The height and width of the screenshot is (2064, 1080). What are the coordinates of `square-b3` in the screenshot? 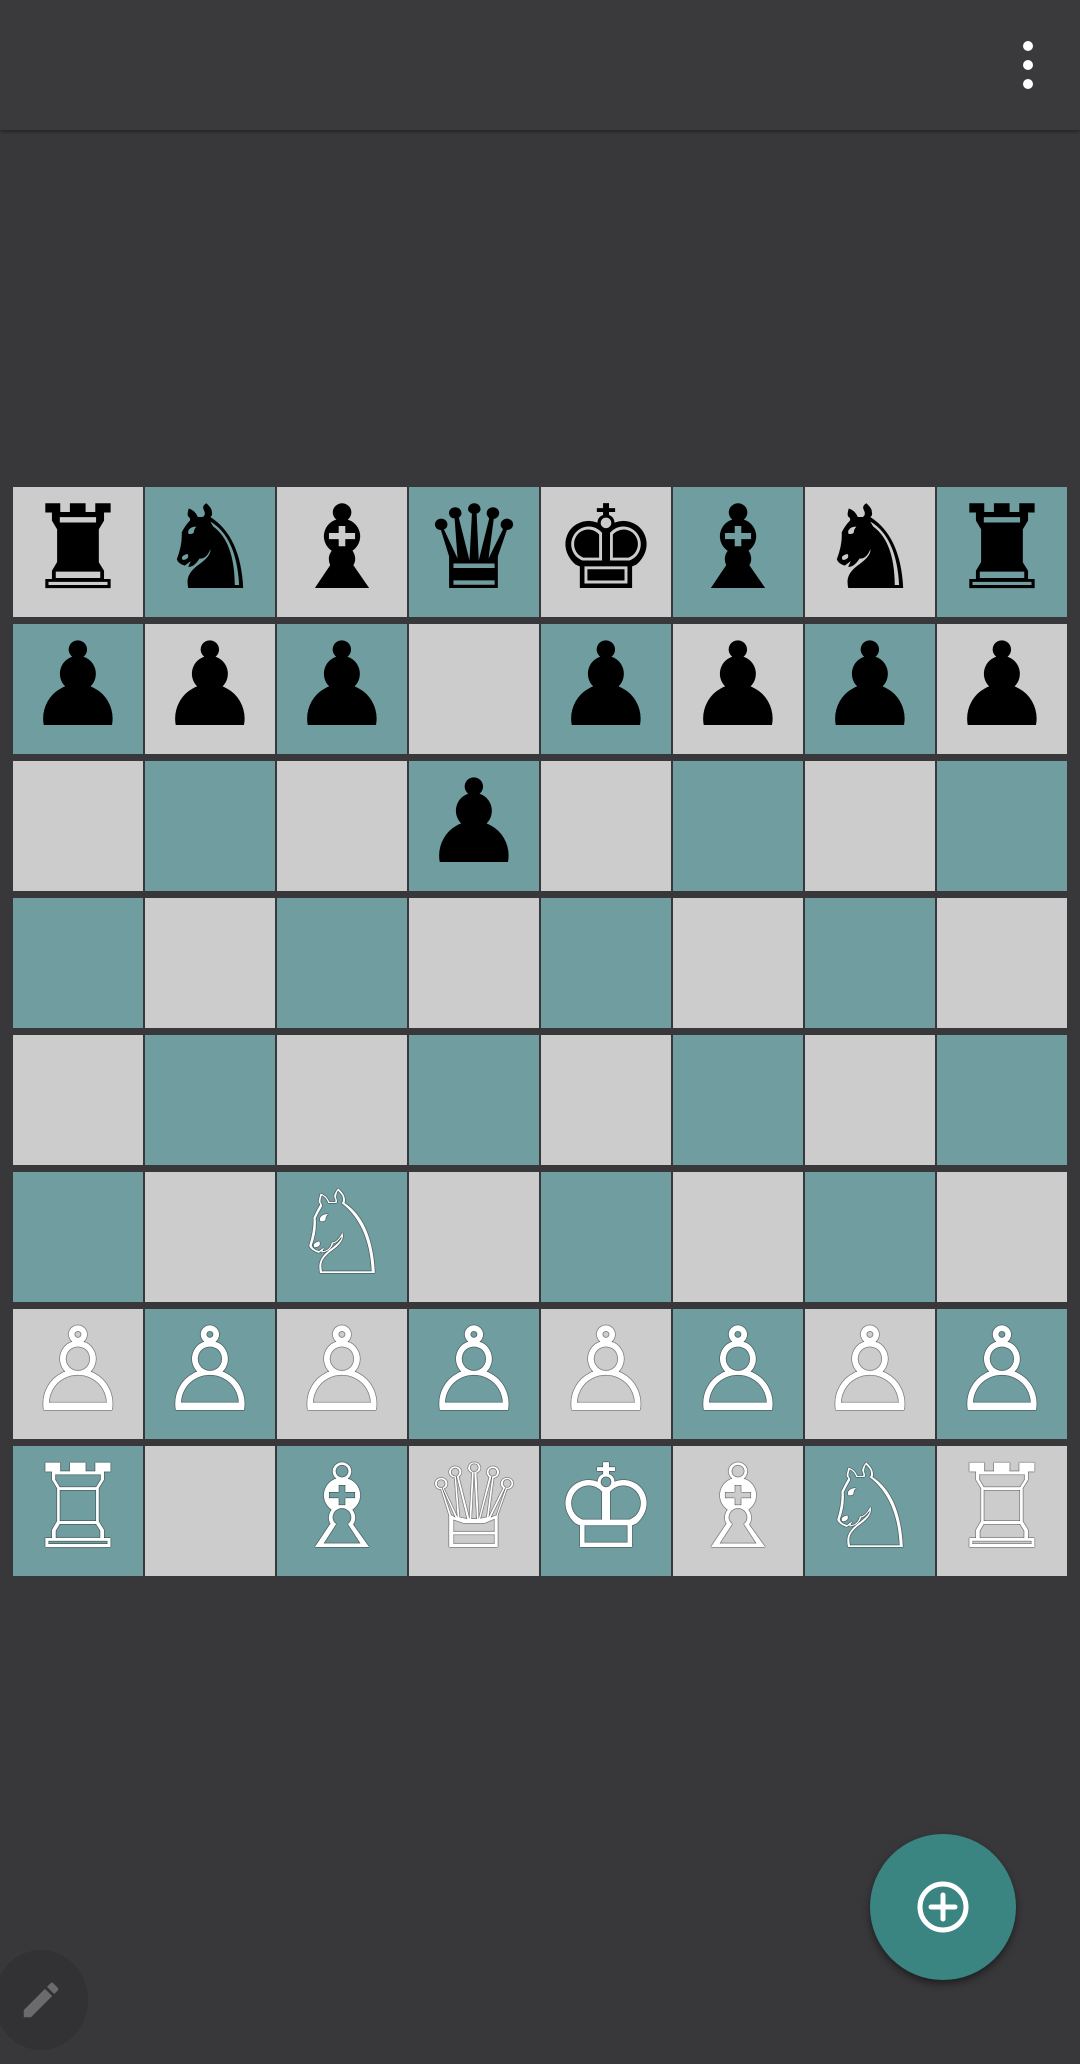 It's located at (210, 1237).